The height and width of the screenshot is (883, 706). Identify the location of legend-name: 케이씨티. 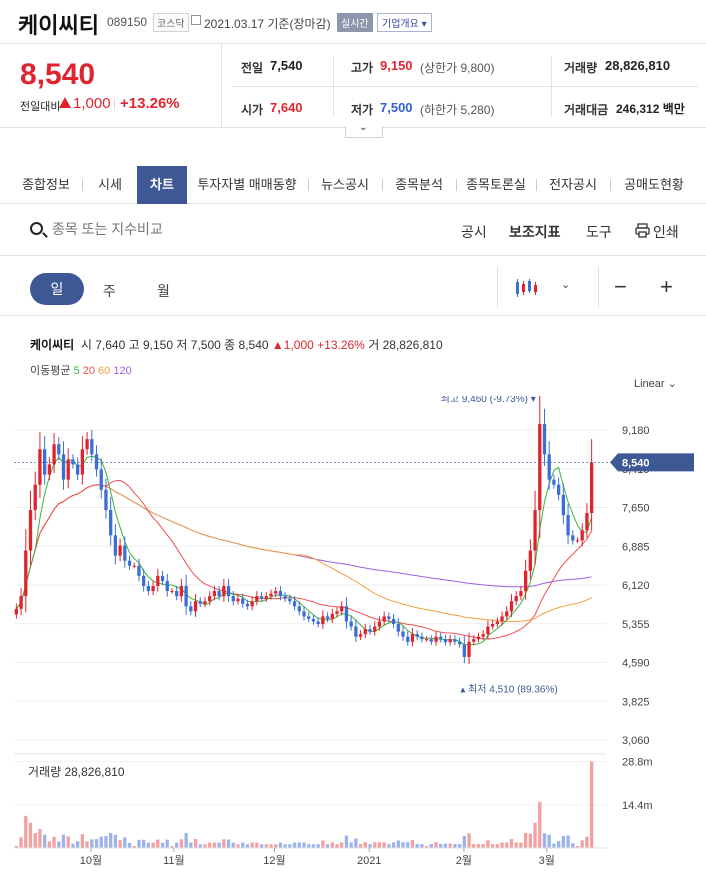
(52, 345).